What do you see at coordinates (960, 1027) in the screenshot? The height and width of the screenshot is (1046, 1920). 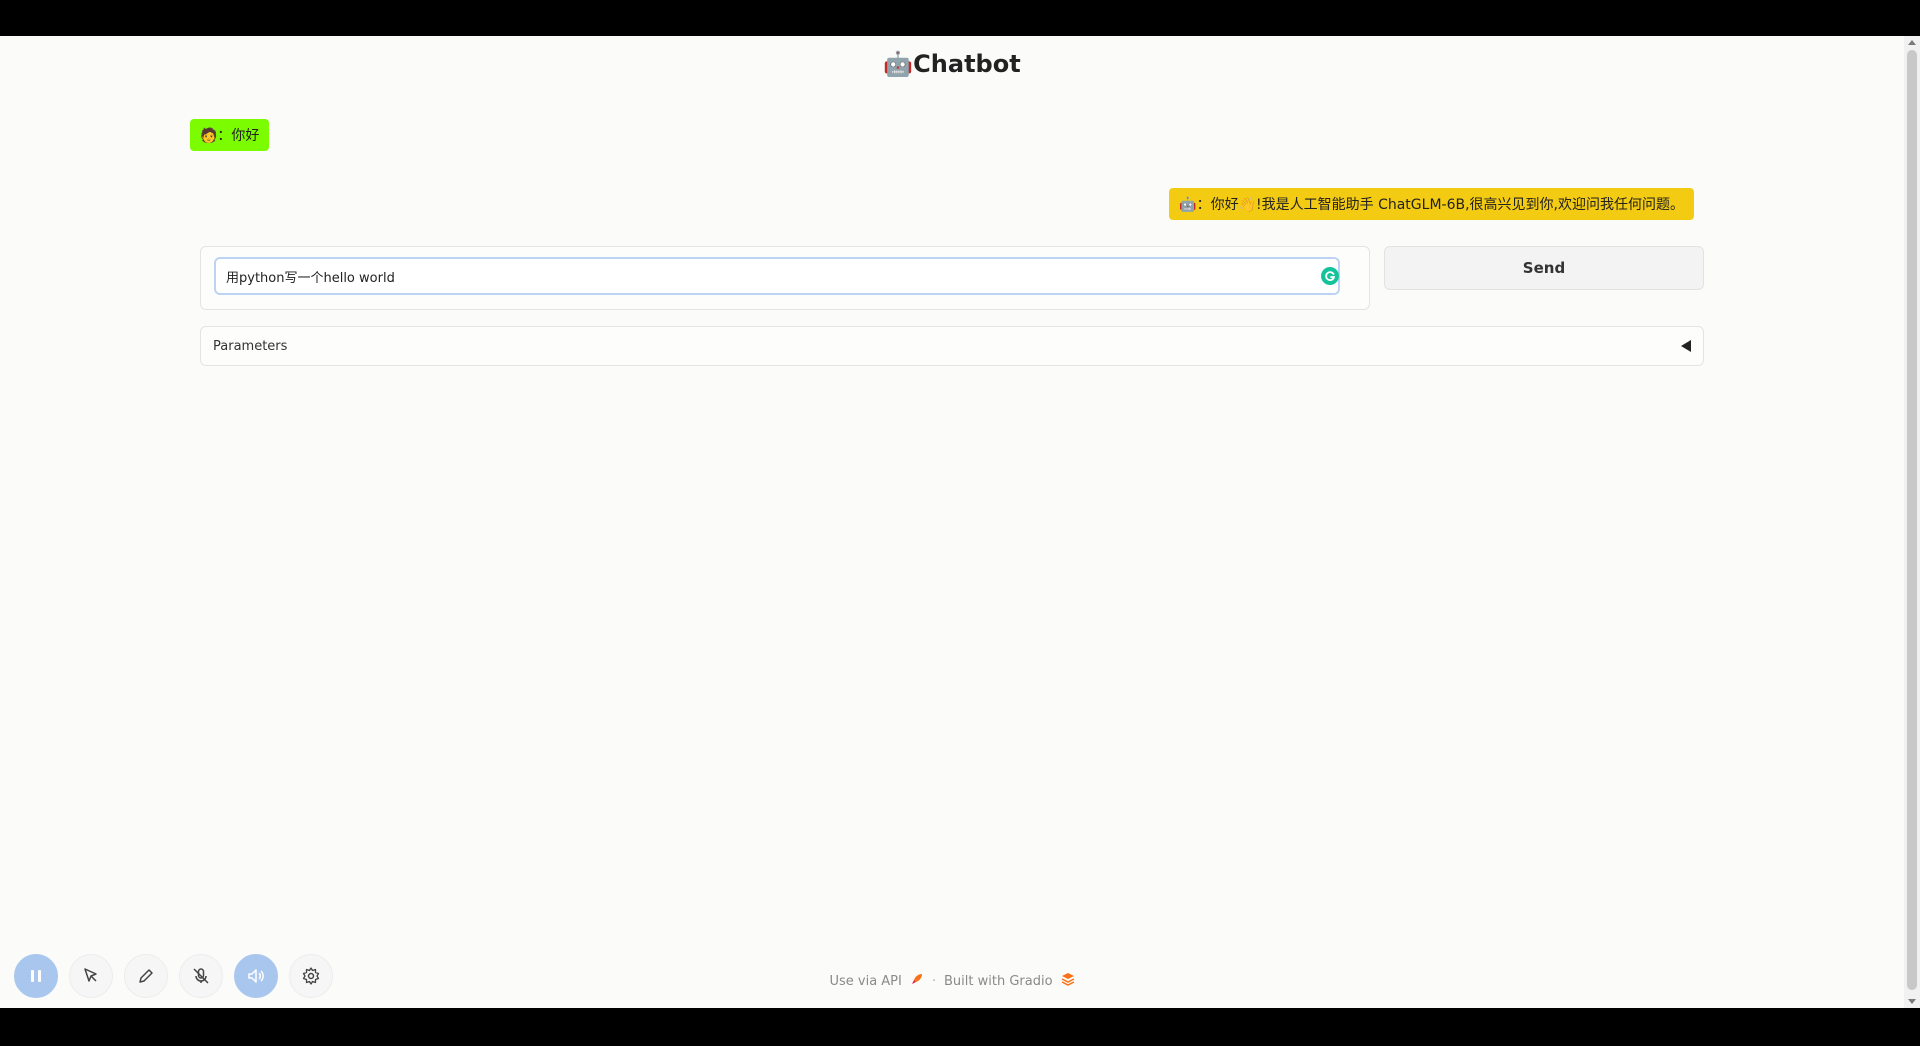 I see `bottom-black-bar` at bounding box center [960, 1027].